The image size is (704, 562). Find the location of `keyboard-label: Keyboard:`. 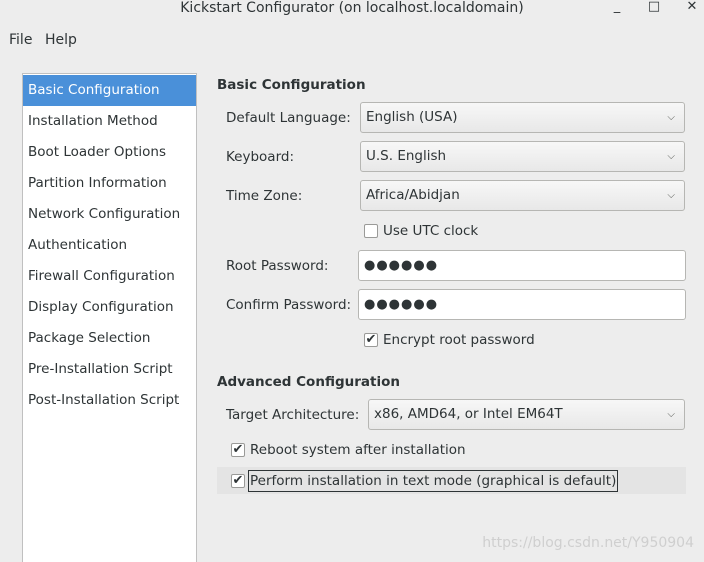

keyboard-label: Keyboard: is located at coordinates (260, 157).